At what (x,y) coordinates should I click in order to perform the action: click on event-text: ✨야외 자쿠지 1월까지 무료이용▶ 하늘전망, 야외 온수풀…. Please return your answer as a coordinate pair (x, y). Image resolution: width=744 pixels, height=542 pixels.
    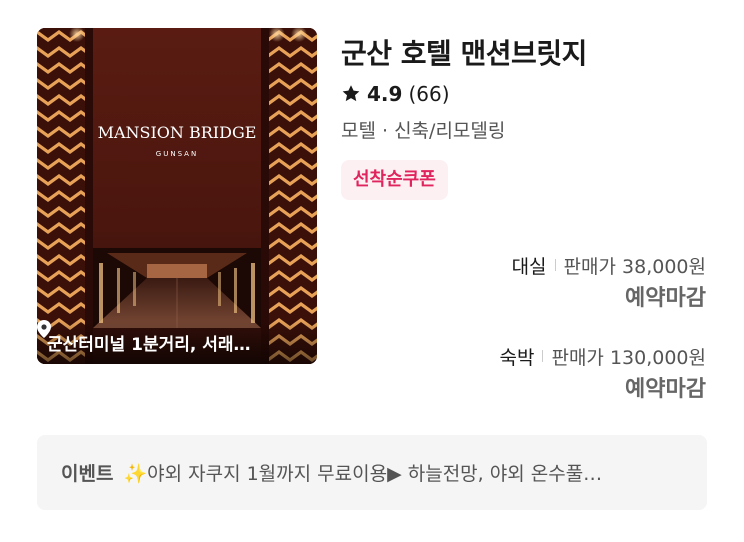
    Looking at the image, I should click on (363, 474).